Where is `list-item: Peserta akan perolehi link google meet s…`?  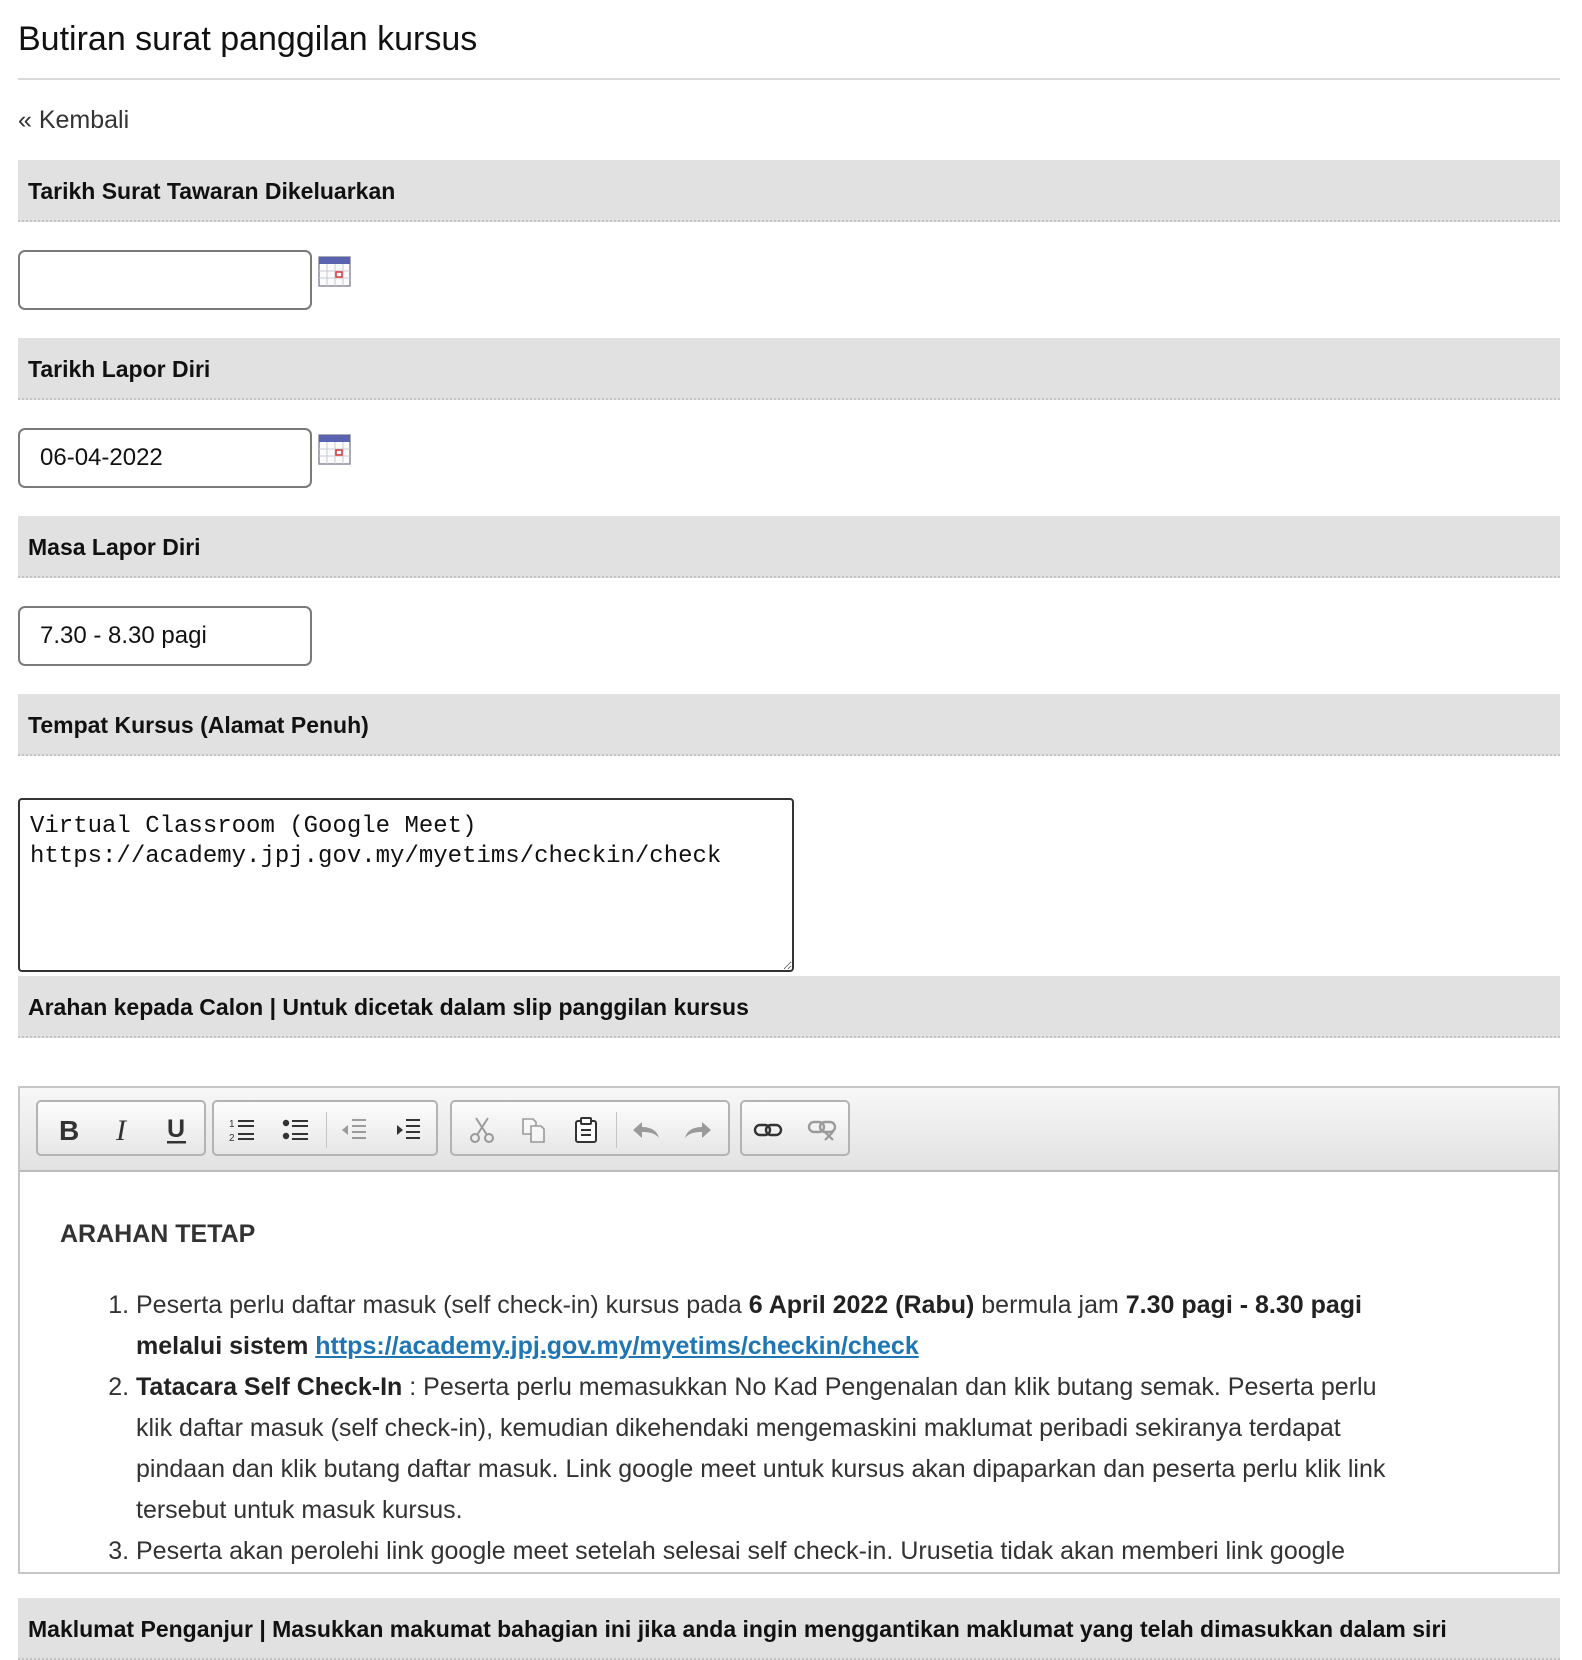 list-item: Peserta akan perolehi link google meet s… is located at coordinates (768, 1551).